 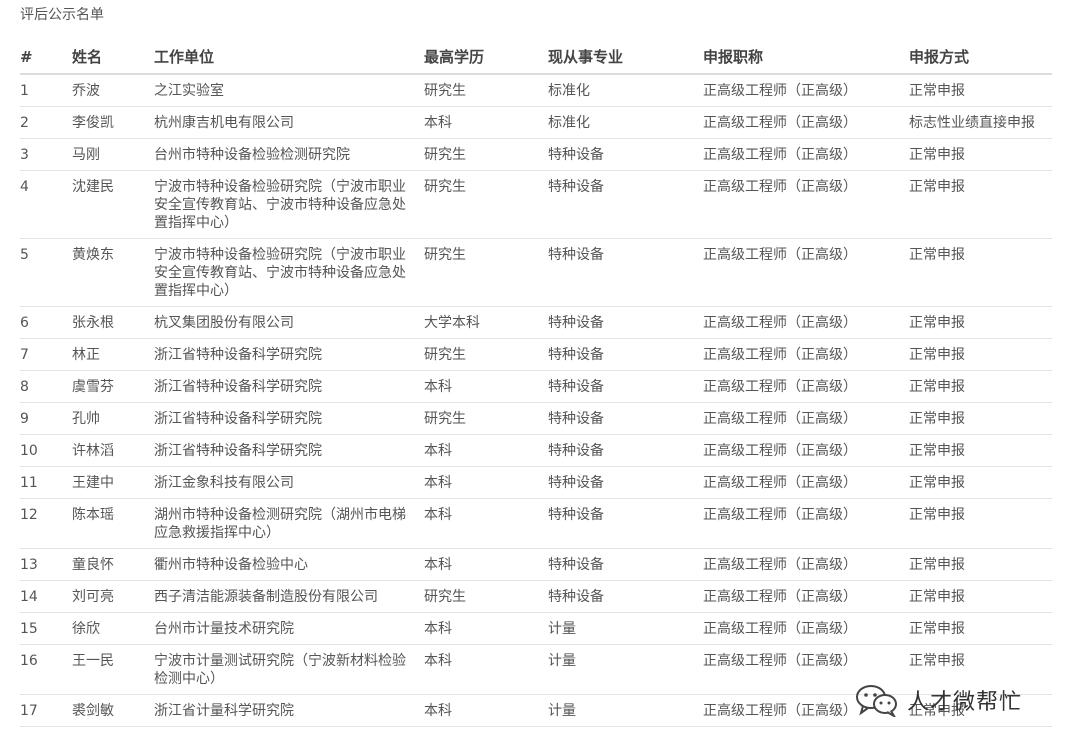 I want to click on table-row: 3 马刚 台州市特种设备检验检测研究院 研究生 特种设备 正高级工程师（正高级） 正常申报, so click(x=536, y=154).